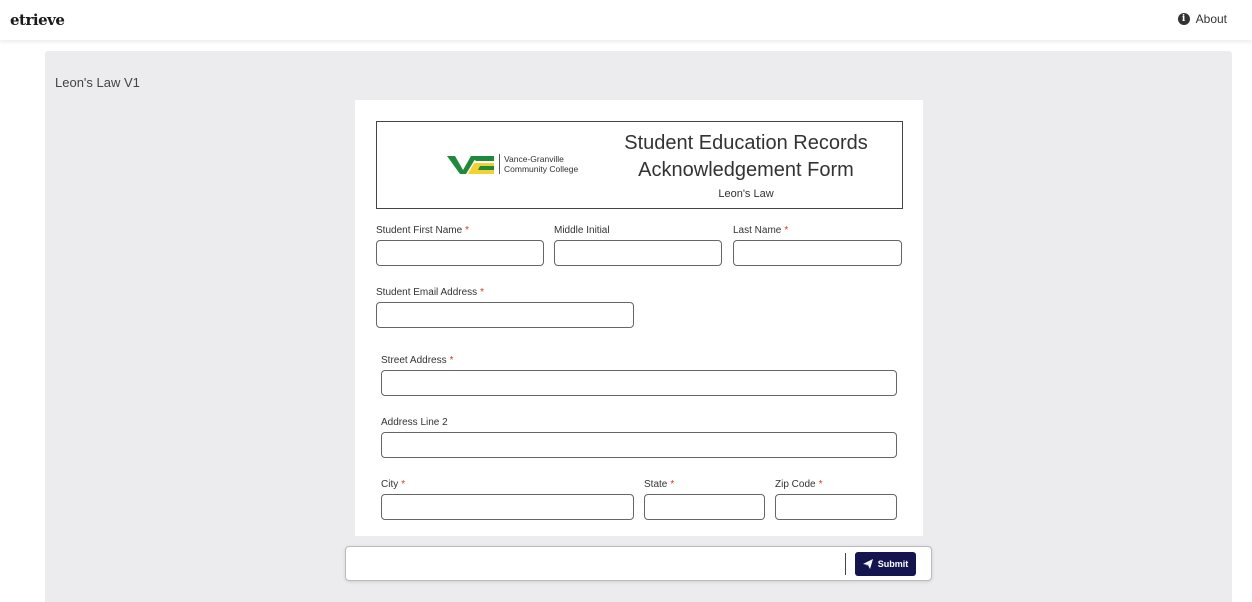 The image size is (1252, 602). Describe the element at coordinates (799, 484) in the screenshot. I see `zip-code-label: Zip Code *` at that location.